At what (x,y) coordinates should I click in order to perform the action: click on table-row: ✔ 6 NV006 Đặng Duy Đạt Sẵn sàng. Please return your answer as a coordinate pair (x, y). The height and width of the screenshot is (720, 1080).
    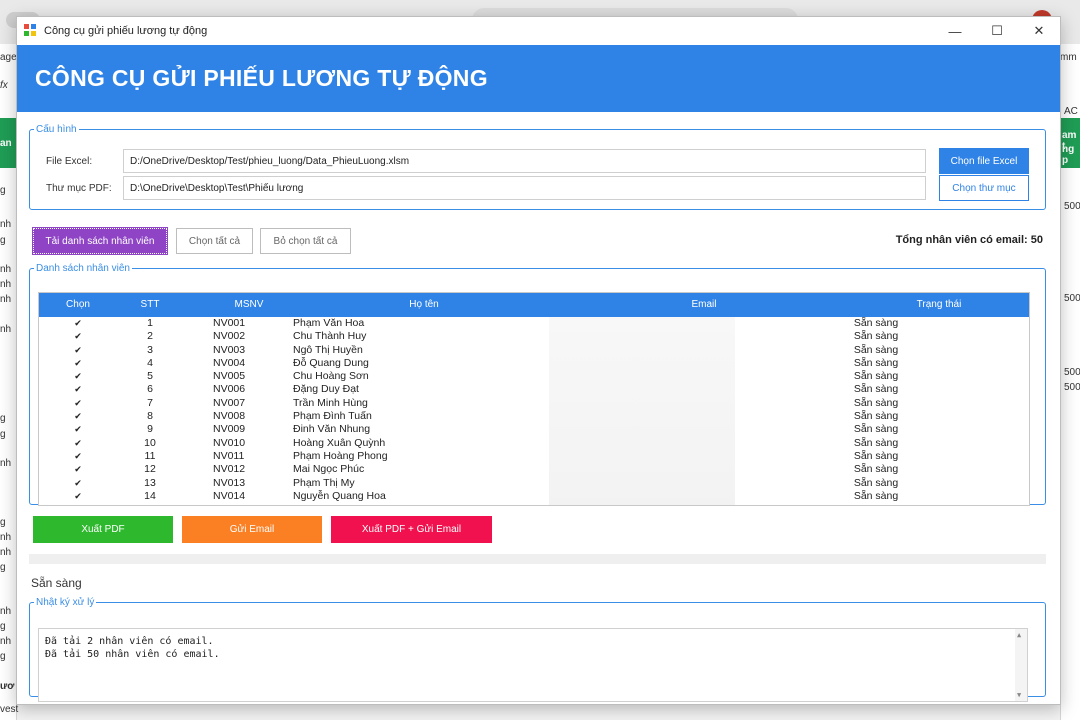
    Looking at the image, I should click on (534, 389).